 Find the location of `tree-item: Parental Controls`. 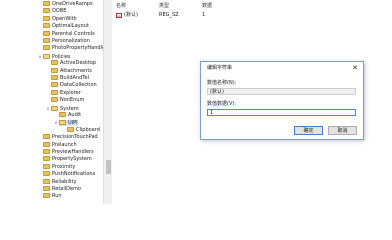

tree-item: Parental Controls is located at coordinates (66, 34).